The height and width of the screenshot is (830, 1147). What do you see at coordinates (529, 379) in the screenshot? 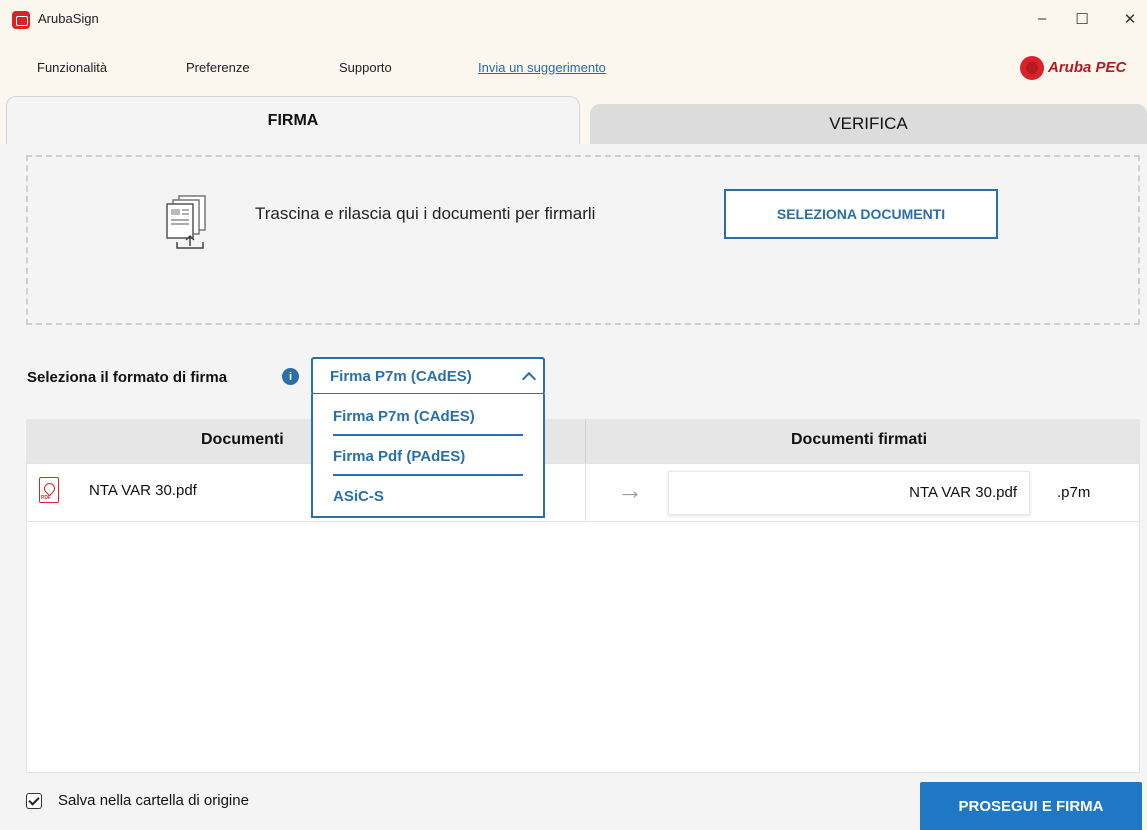
I see `chevron-up-icon` at bounding box center [529, 379].